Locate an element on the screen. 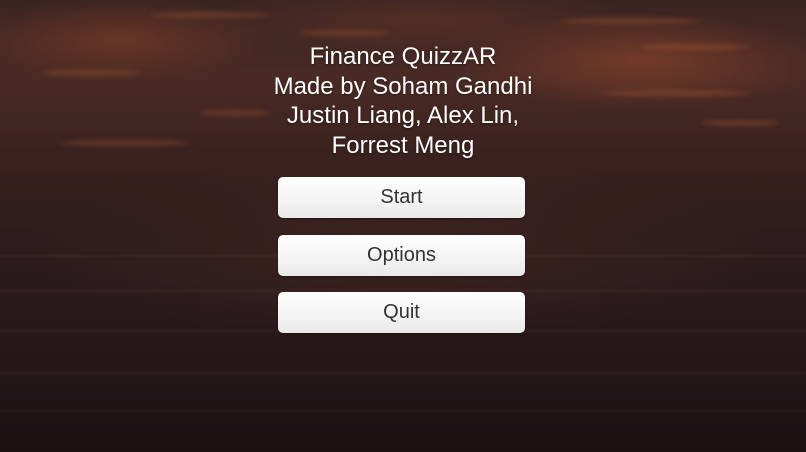 Image resolution: width=806 pixels, height=452 pixels. app-title: Finance QuizzAR is located at coordinates (403, 56).